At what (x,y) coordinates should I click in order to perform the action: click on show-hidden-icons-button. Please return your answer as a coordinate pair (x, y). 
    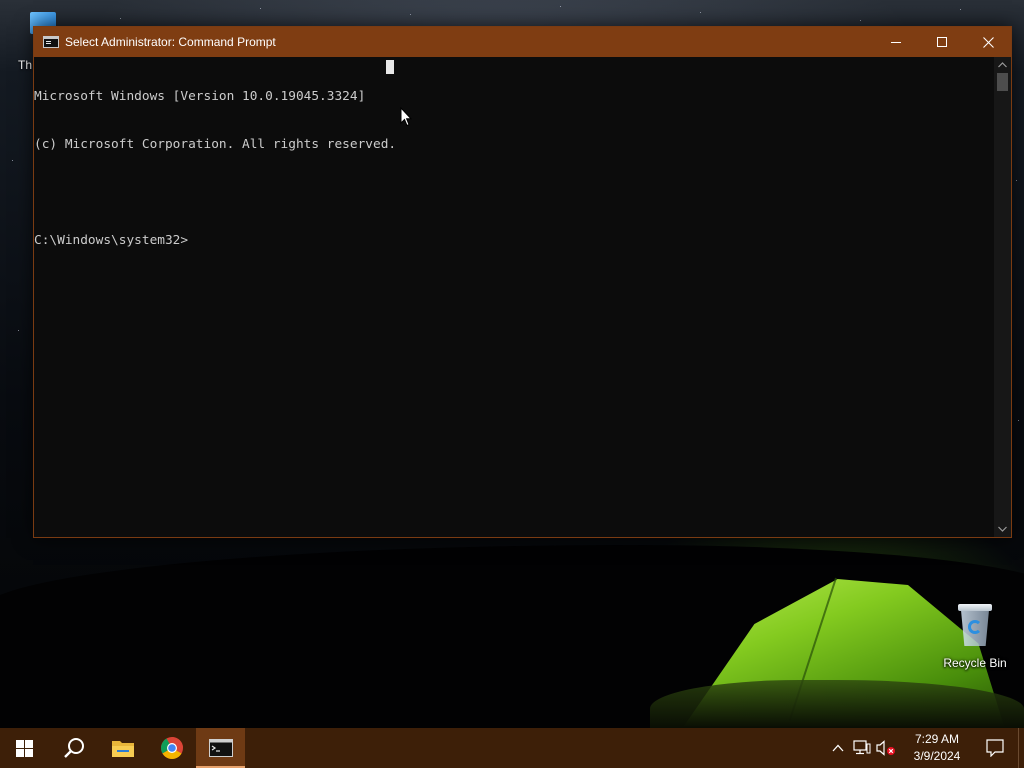
    Looking at the image, I should click on (838, 748).